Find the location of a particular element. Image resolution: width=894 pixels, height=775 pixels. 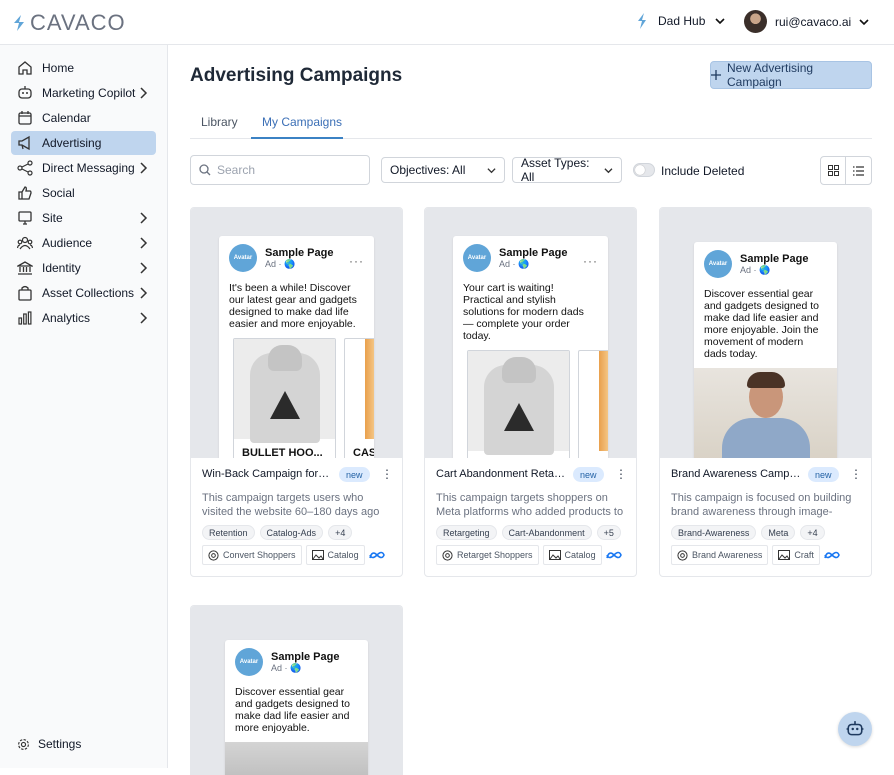

page-avatar: Avatar is located at coordinates (718, 264).